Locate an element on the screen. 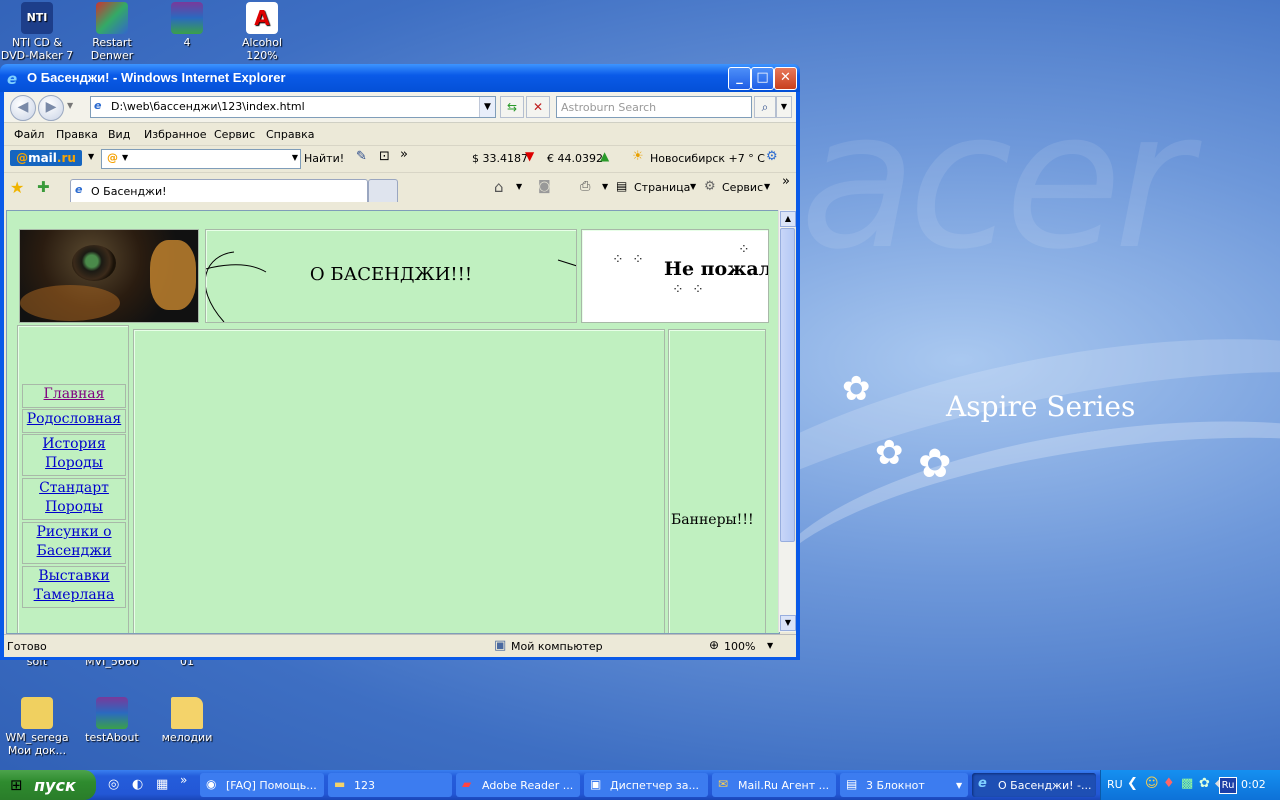 This screenshot has width=1280, height=800. menu-tools: Сервис is located at coordinates (234, 134).